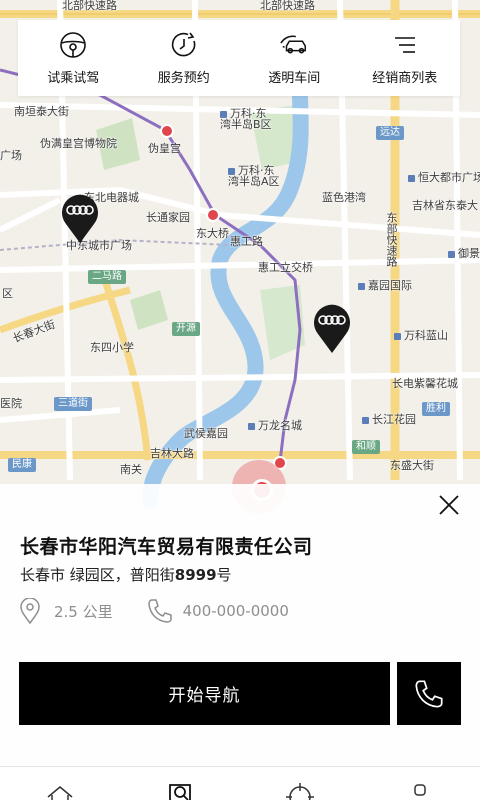 Image resolution: width=480 pixels, height=800 pixels. I want to click on map-label-shengli: 胜利, so click(436, 409).